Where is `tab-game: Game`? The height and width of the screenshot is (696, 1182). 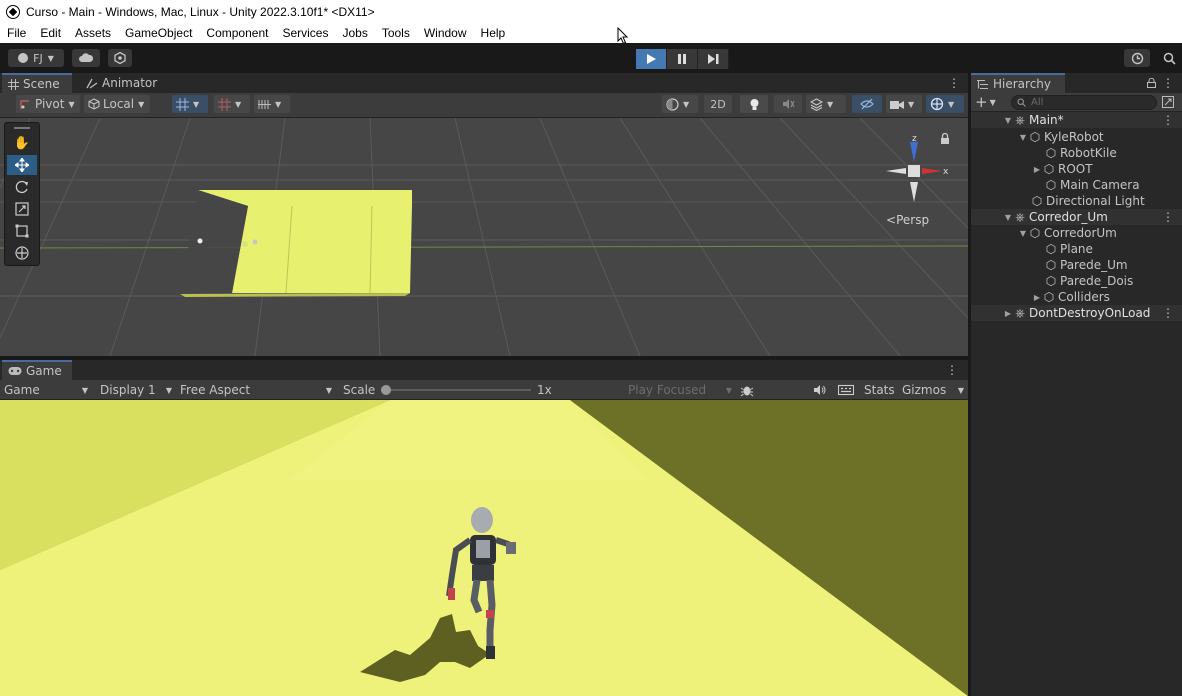
tab-game: Game is located at coordinates (37, 370).